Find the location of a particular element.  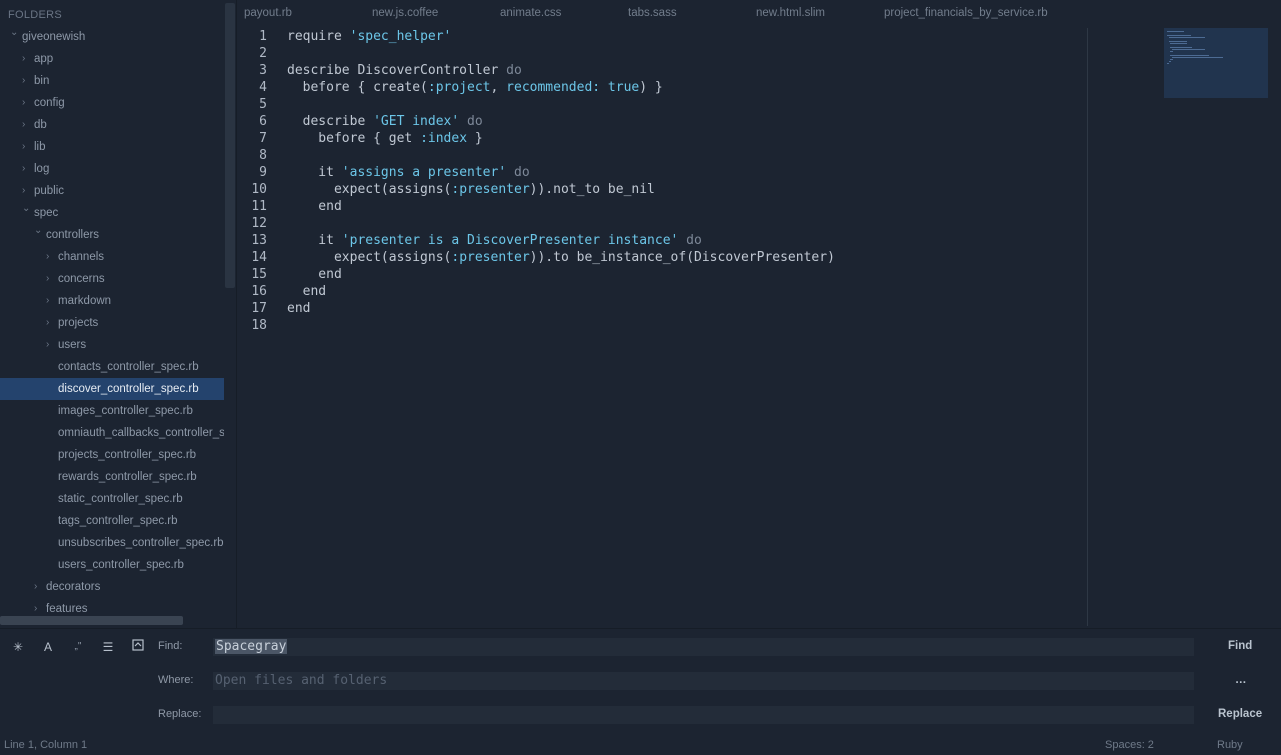

tab-animate-css: animate.css is located at coordinates (530, 13).